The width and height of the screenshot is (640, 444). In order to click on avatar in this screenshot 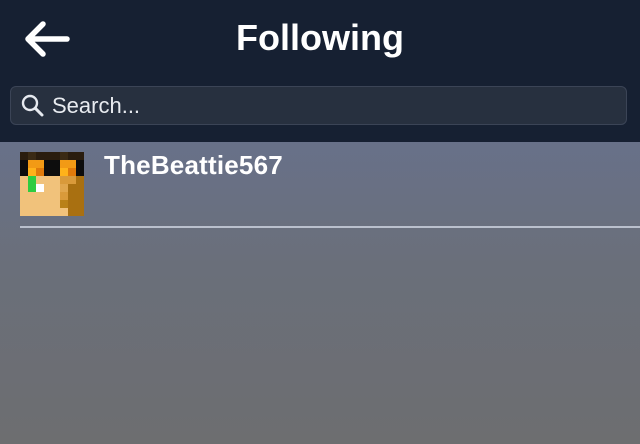, I will do `click(52, 184)`.